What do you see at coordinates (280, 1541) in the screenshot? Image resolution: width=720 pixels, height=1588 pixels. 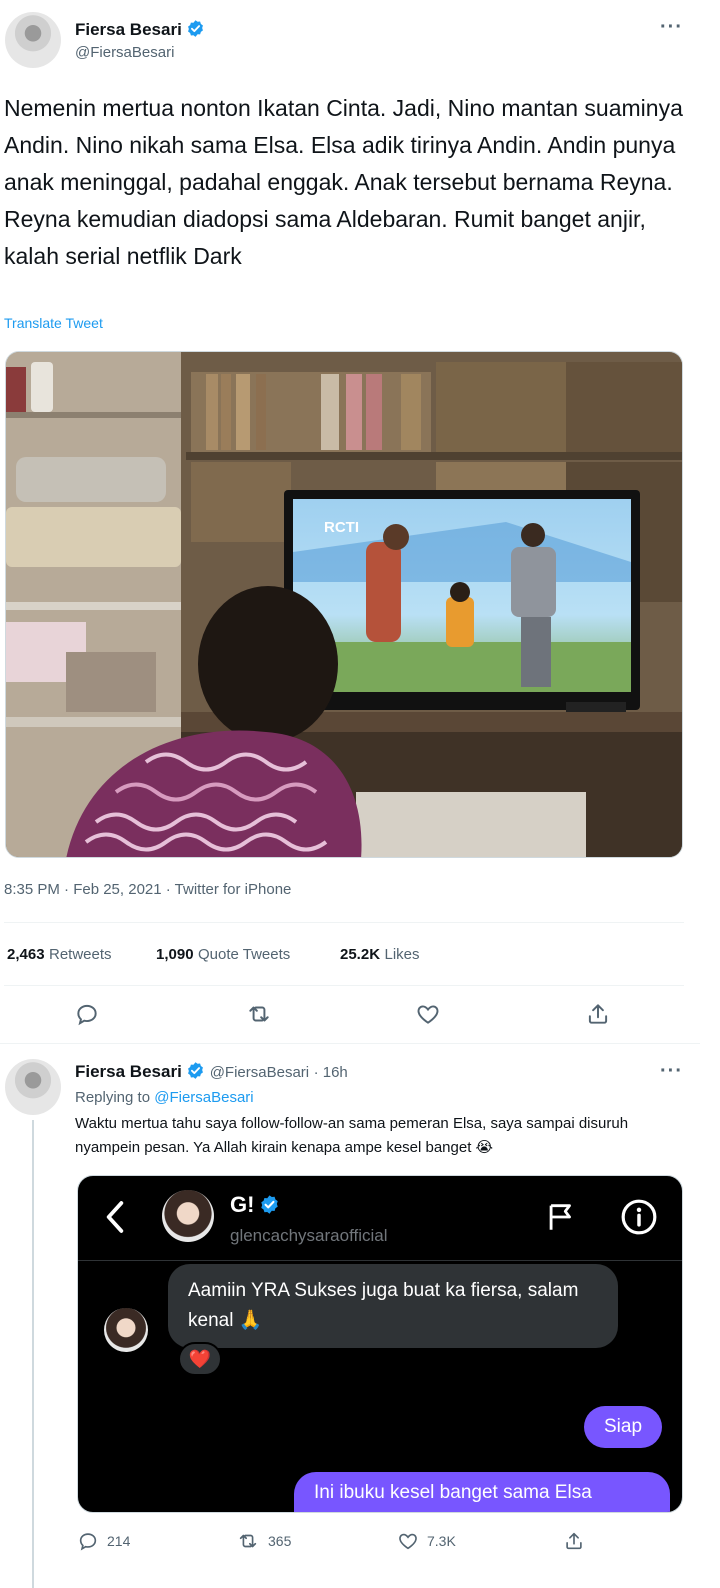 I see `reply-retweets-count: 365` at bounding box center [280, 1541].